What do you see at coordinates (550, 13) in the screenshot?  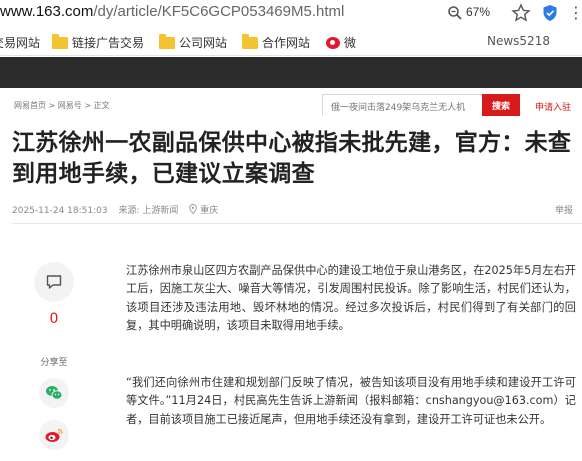 I see `extension-shield-icon` at bounding box center [550, 13].